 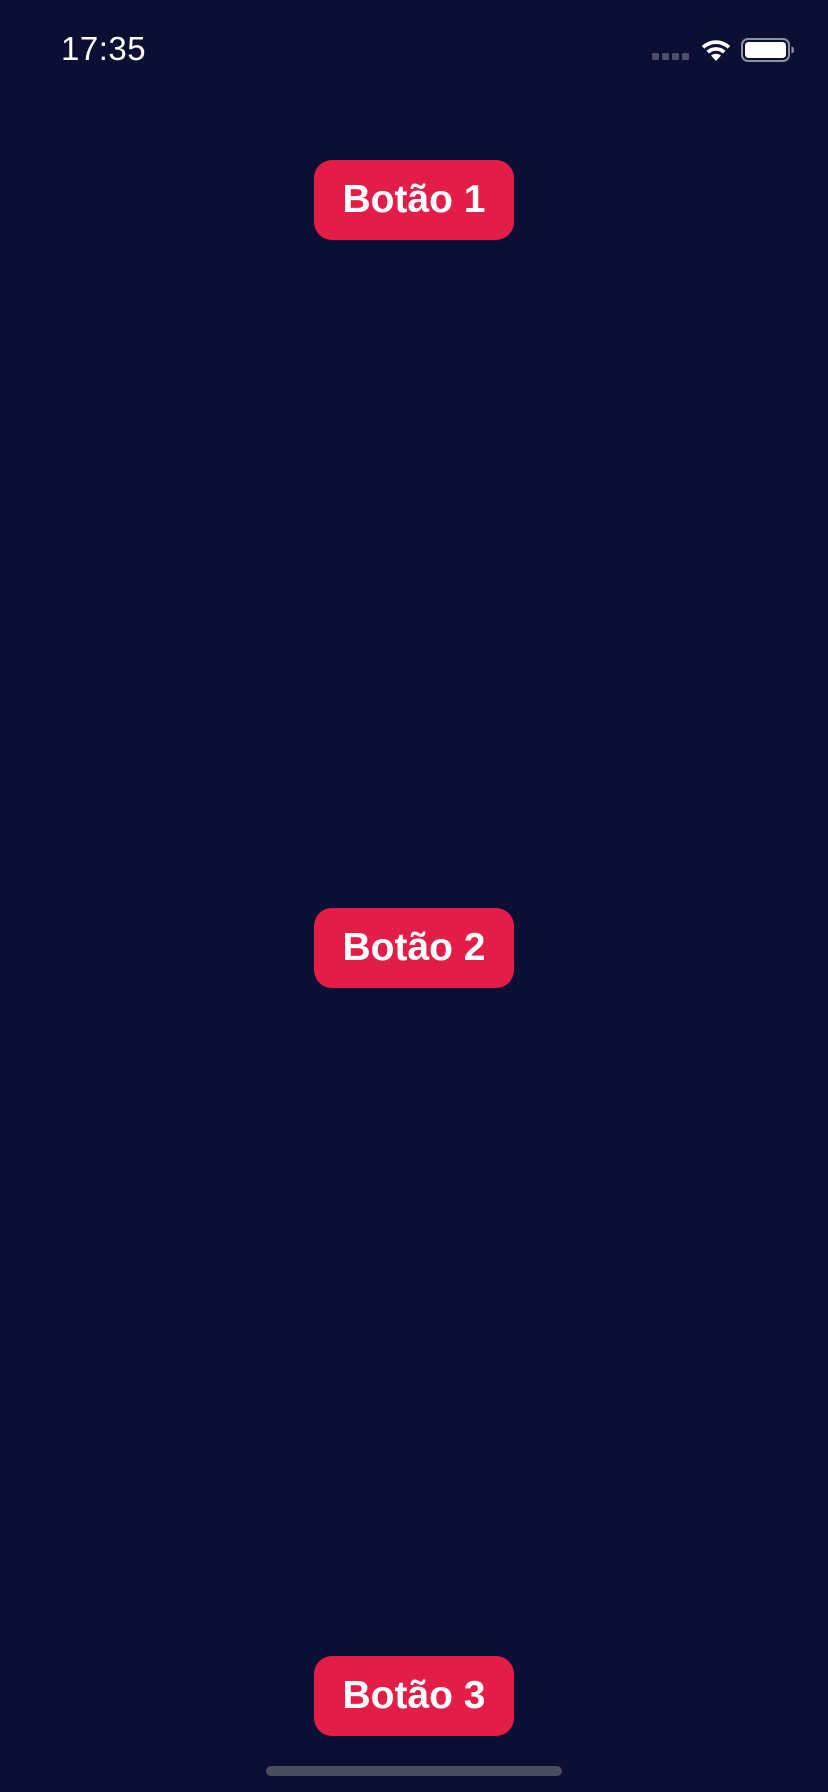 What do you see at coordinates (414, 200) in the screenshot?
I see `button-1: Botão 1` at bounding box center [414, 200].